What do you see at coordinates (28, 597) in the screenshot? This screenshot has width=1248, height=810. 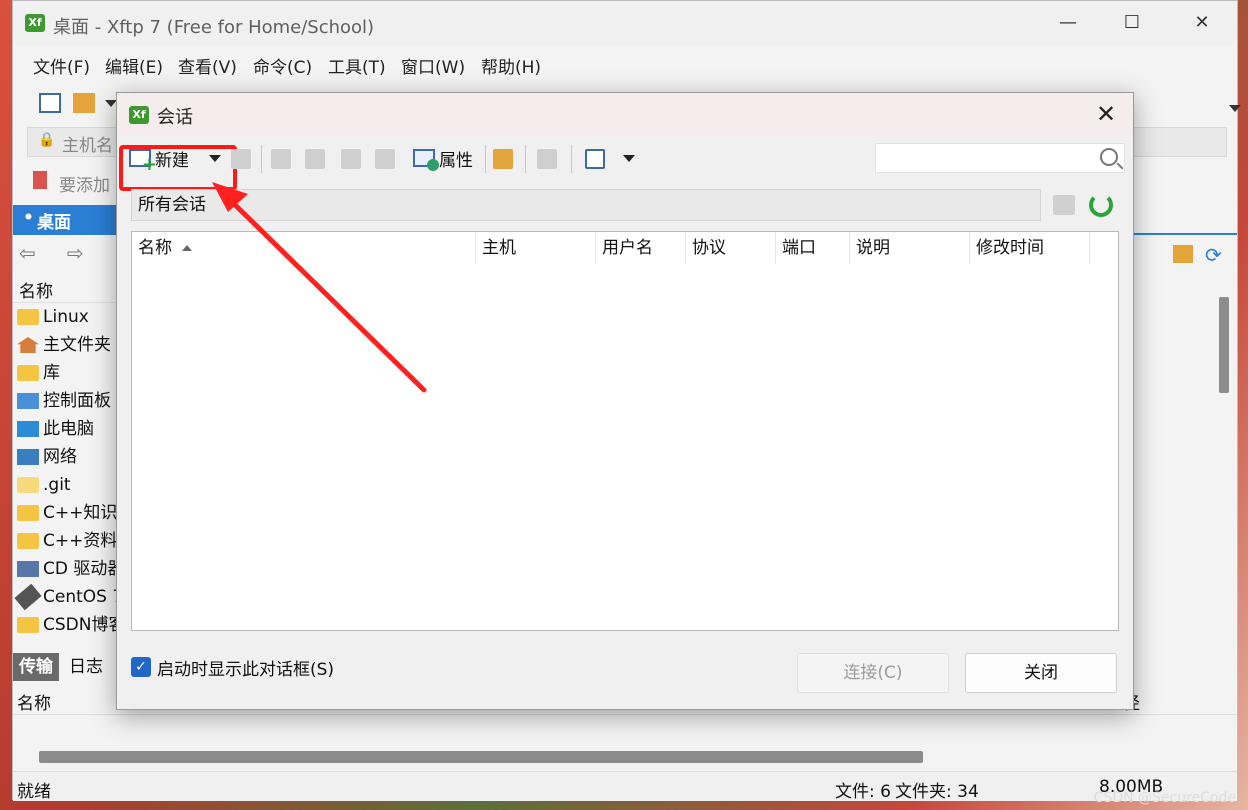 I see `usb-icon` at bounding box center [28, 597].